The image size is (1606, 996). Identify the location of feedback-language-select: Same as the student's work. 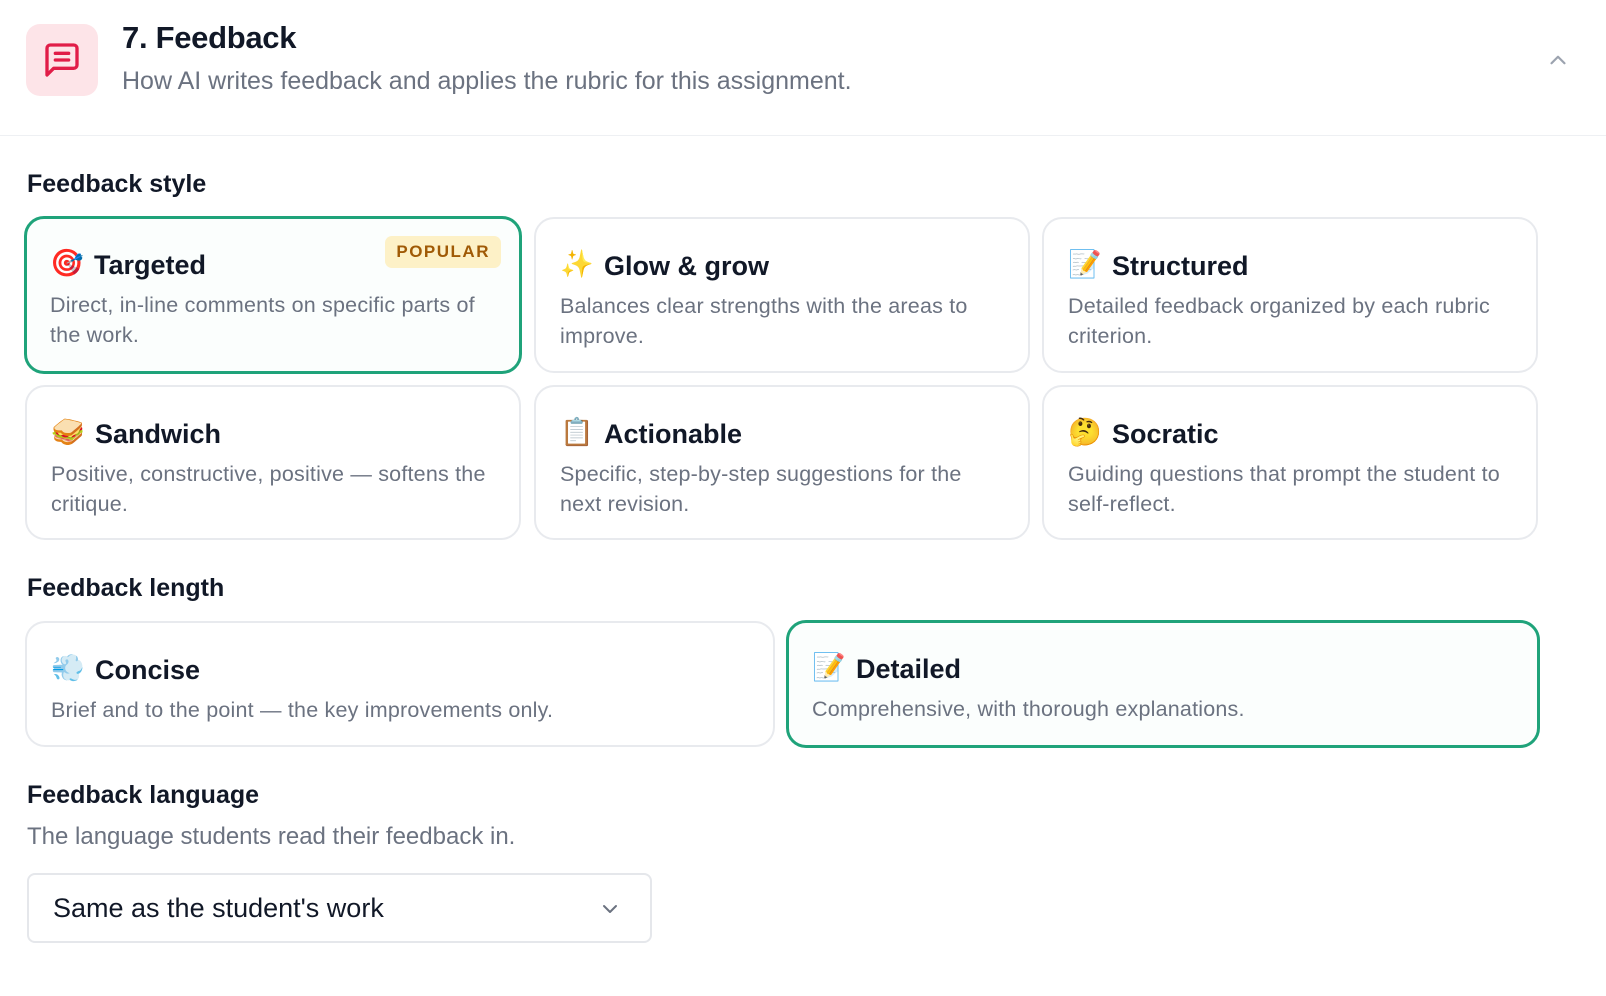
(339, 908).